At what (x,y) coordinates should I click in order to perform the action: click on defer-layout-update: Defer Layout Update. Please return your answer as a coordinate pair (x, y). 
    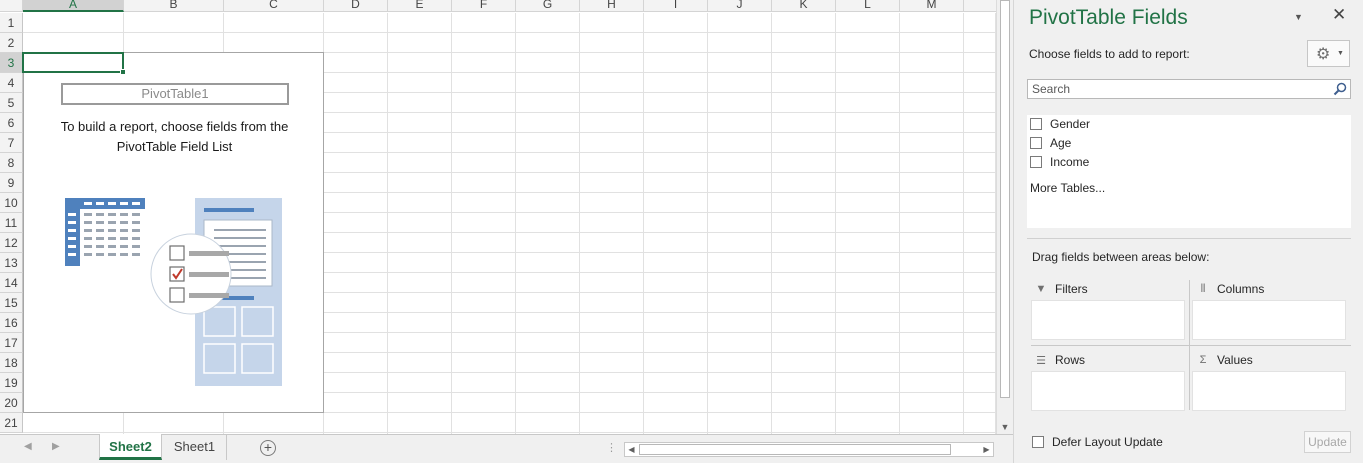
    Looking at the image, I should click on (1097, 442).